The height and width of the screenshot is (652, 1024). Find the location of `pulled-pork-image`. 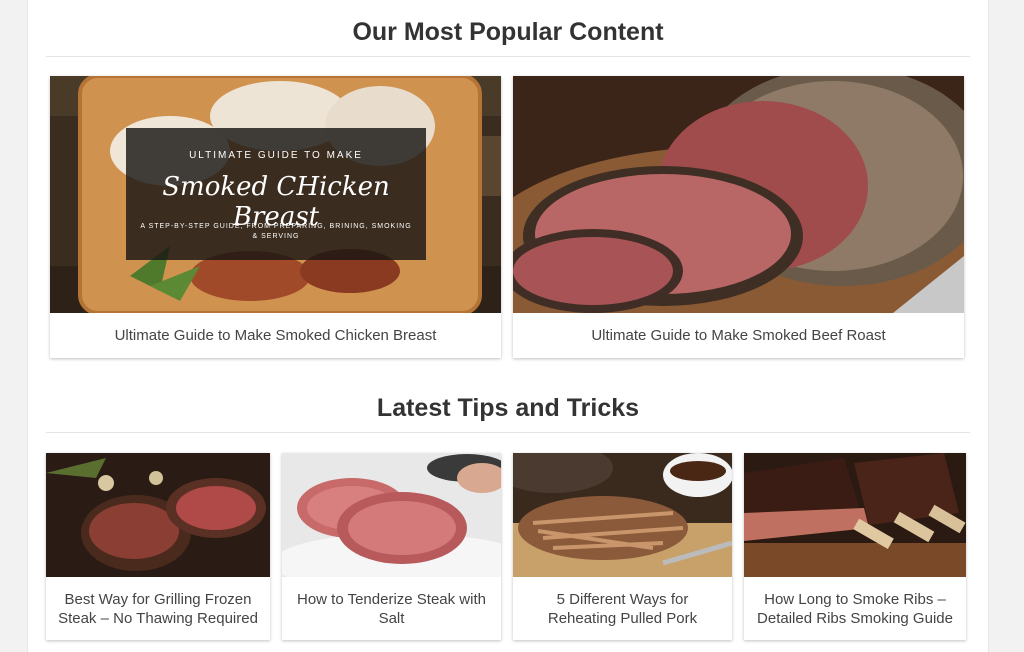

pulled-pork-image is located at coordinates (622, 515).